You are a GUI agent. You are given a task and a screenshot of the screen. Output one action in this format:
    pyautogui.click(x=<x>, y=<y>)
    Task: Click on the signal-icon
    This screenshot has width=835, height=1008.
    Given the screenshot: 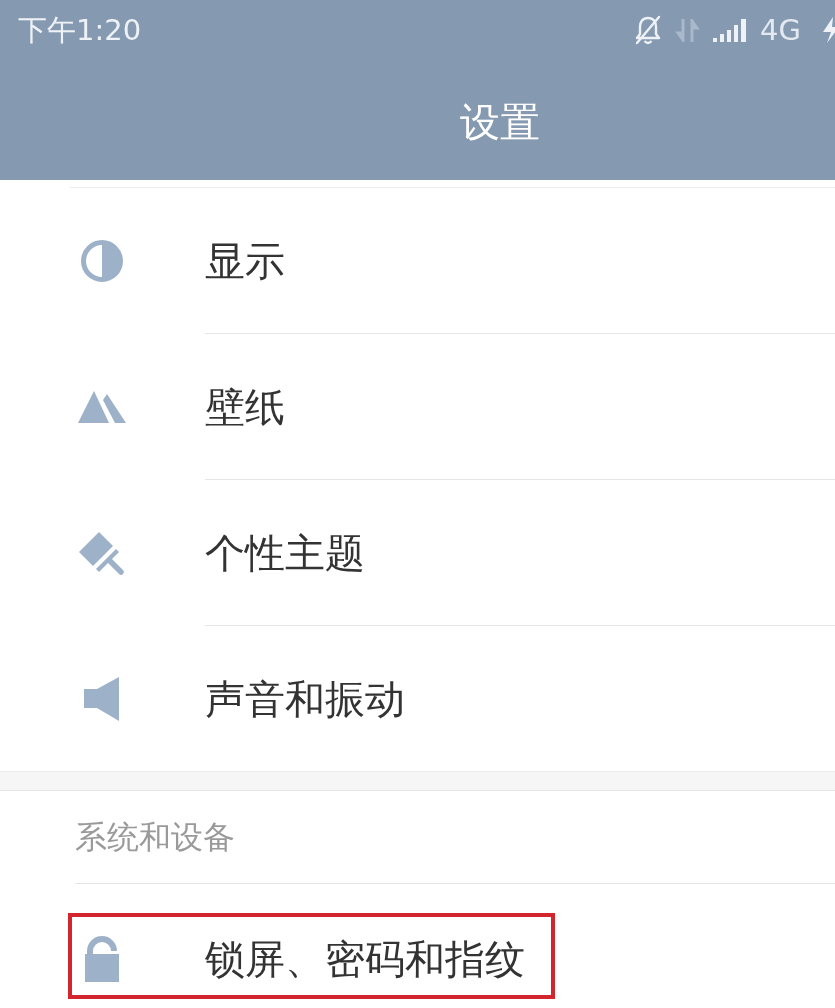 What is the action you would take?
    pyautogui.click(x=730, y=30)
    